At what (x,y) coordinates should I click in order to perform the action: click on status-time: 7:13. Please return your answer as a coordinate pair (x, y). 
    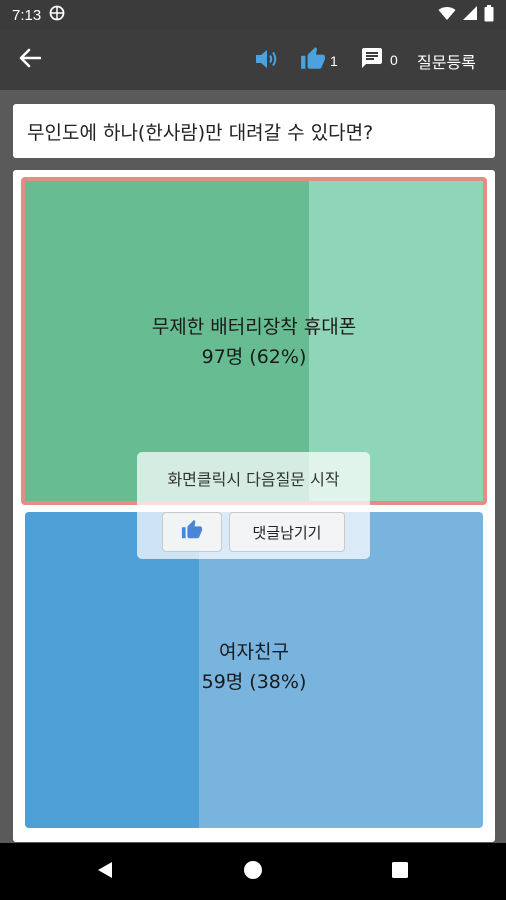
    Looking at the image, I should click on (27, 15).